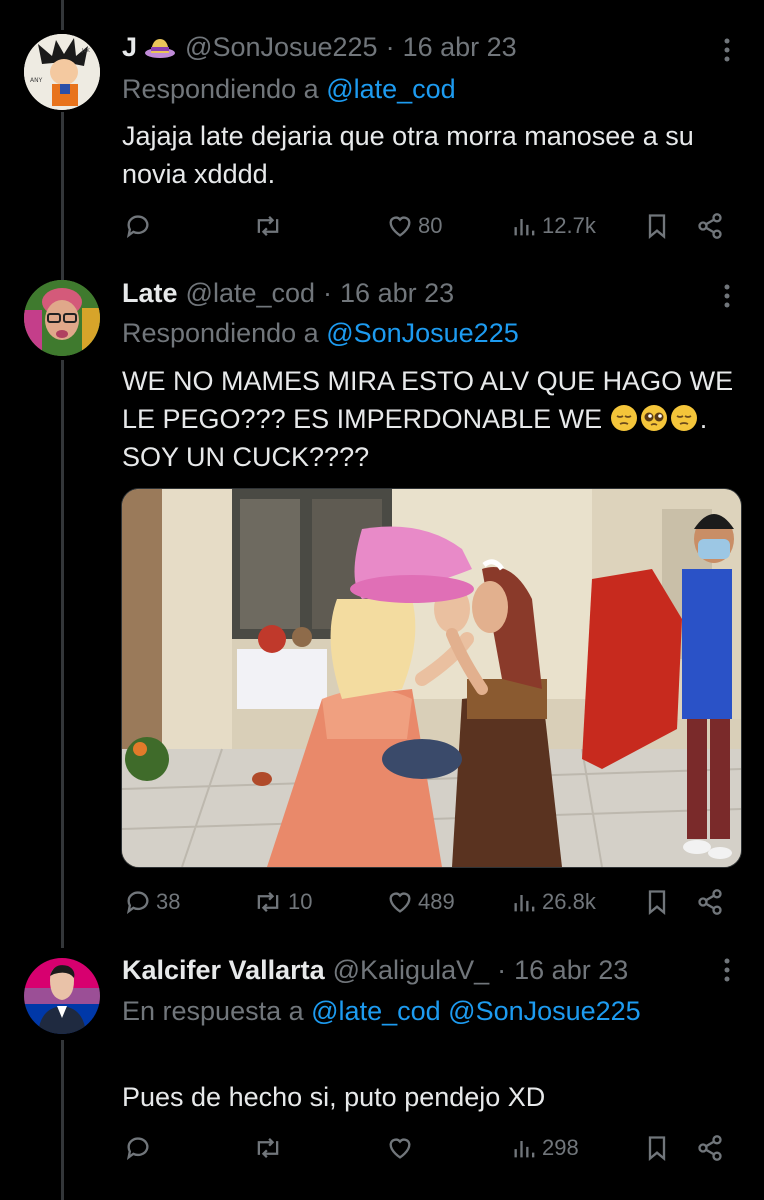 Image resolution: width=764 pixels, height=1200 pixels. I want to click on retweet-button: 10, so click(282, 902).